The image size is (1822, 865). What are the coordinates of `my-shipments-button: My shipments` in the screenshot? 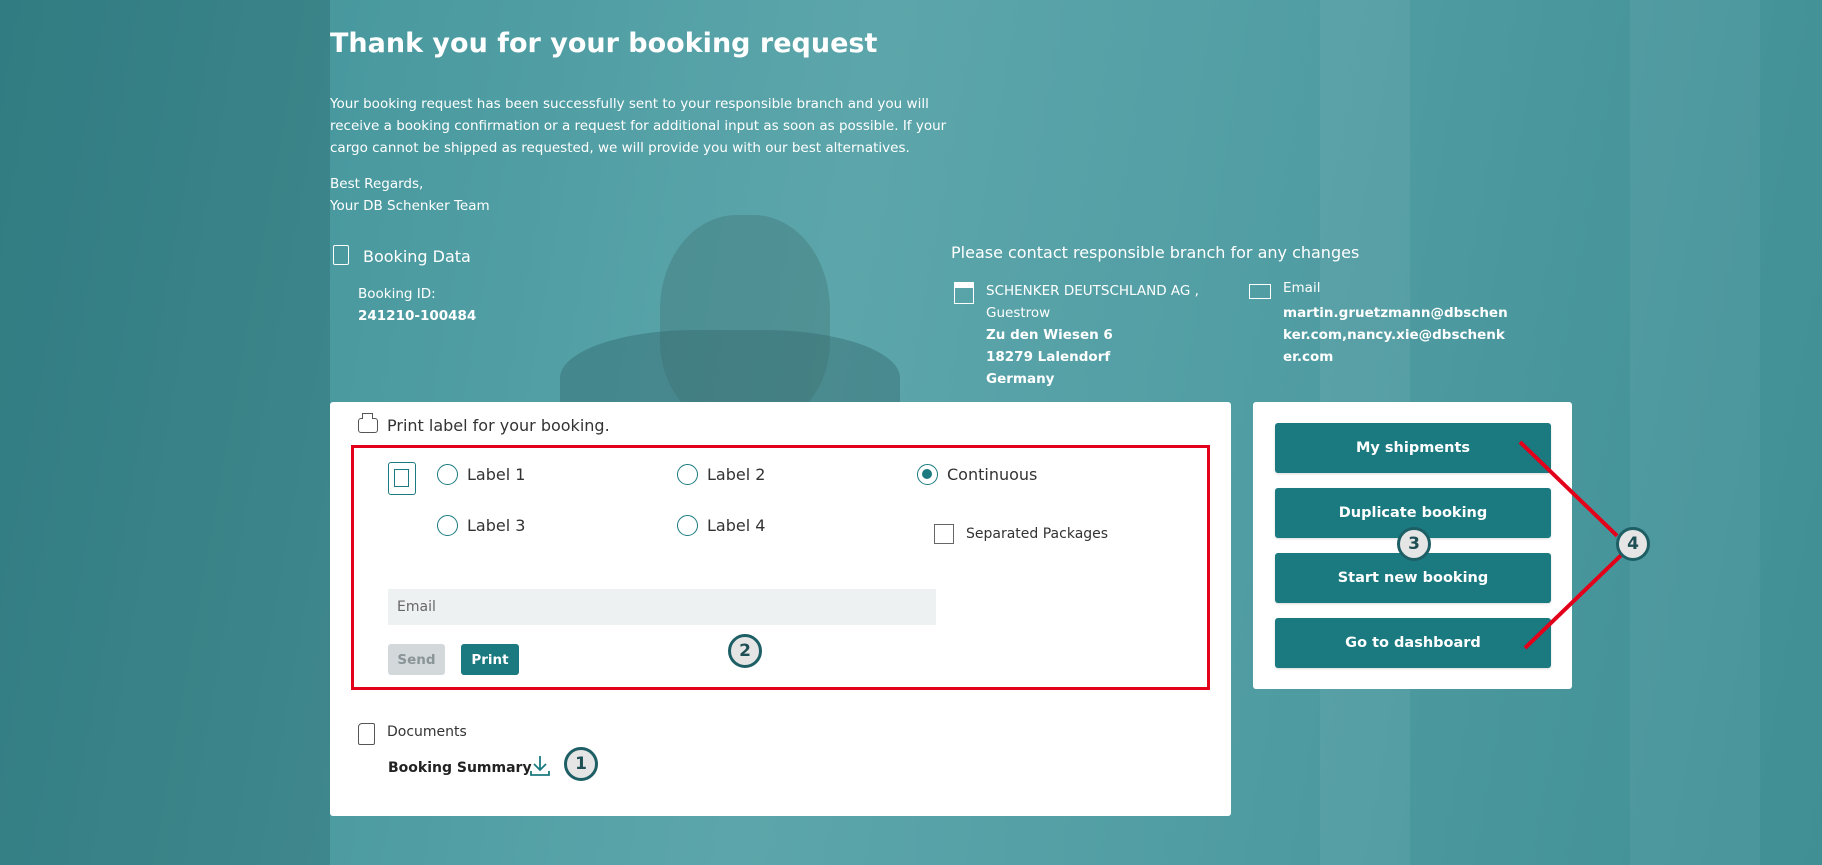 It's located at (1413, 448).